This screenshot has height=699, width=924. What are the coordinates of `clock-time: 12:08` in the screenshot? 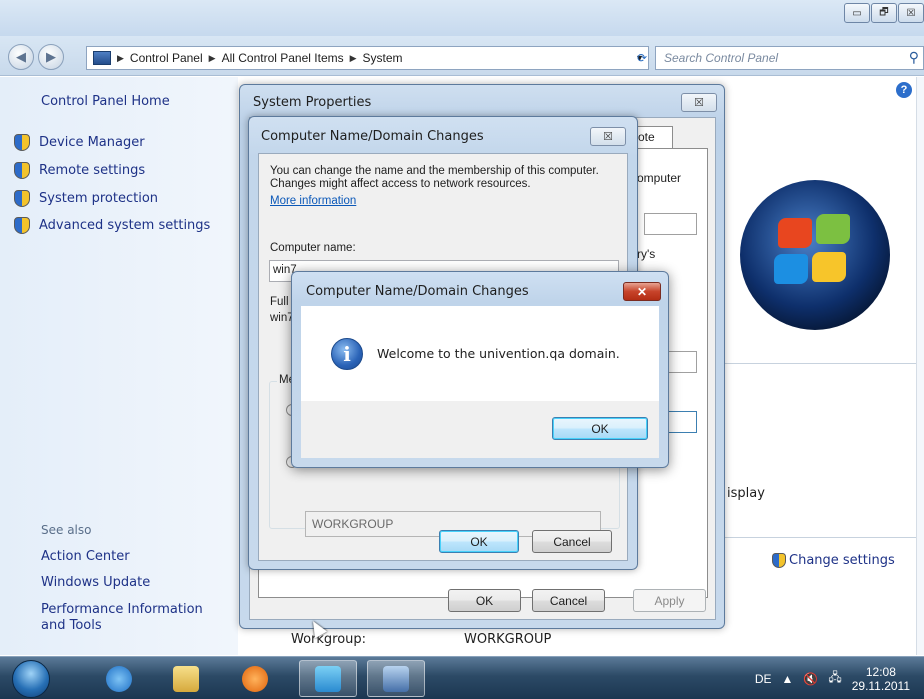 It's located at (880, 671).